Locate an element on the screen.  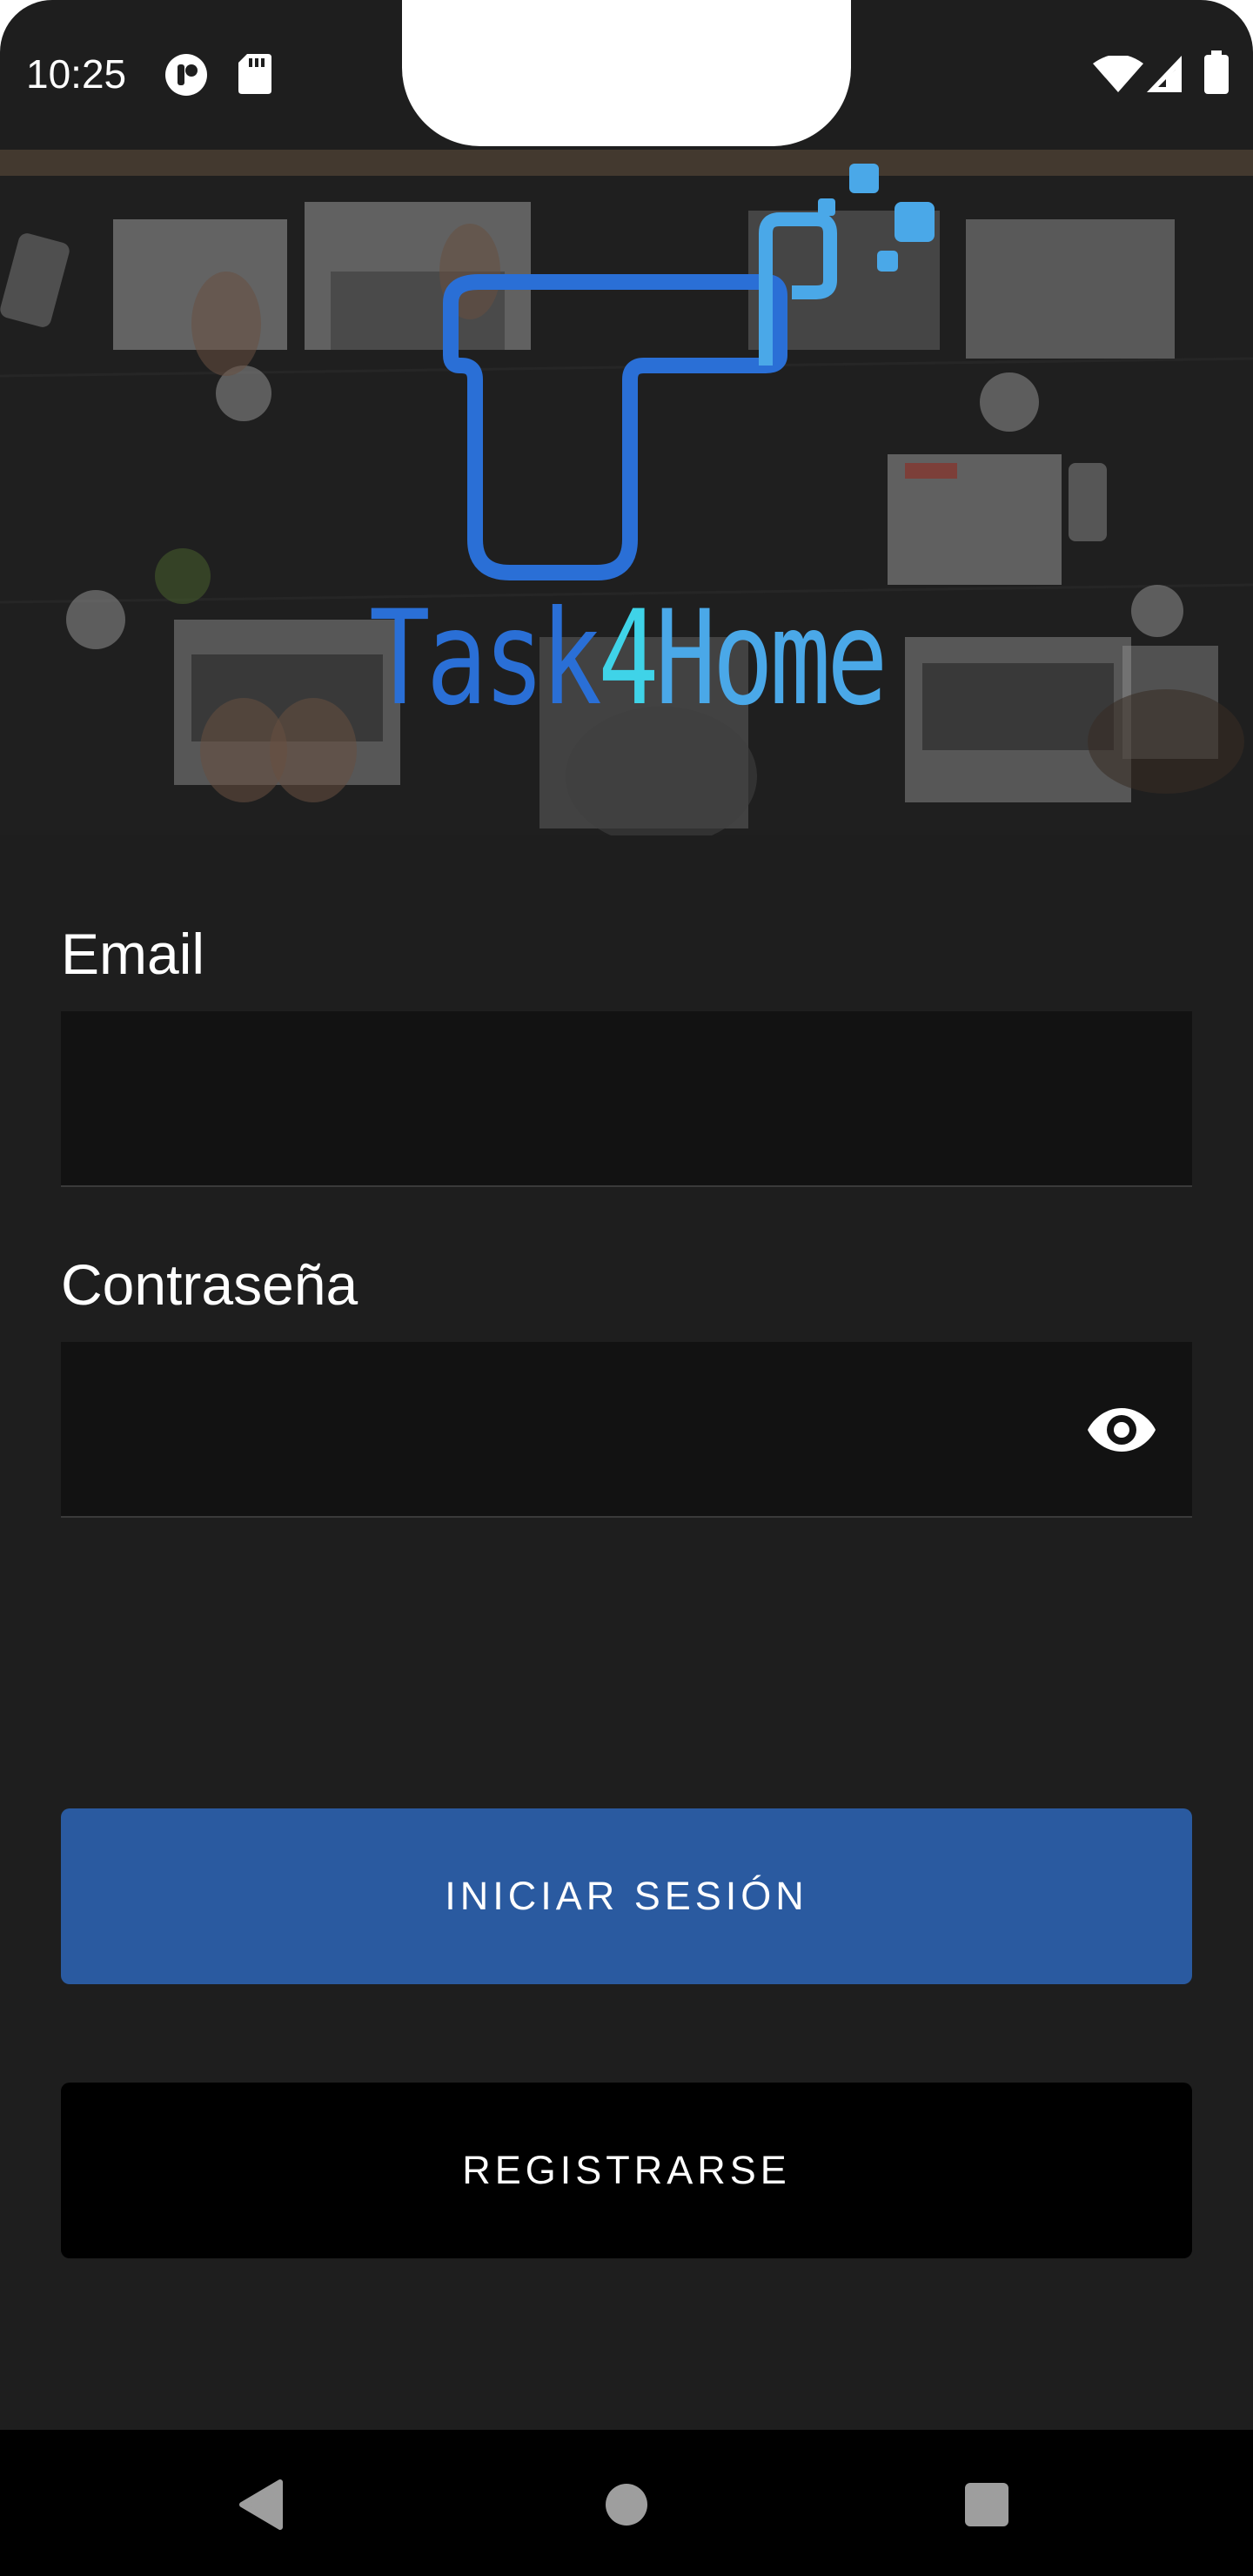
logo-text-task: Task is located at coordinates (485, 659).